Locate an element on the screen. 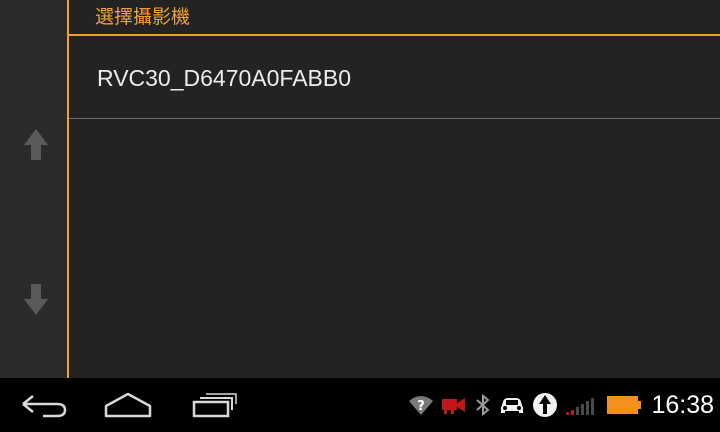 This screenshot has width=720, height=432. car-icon is located at coordinates (512, 405).